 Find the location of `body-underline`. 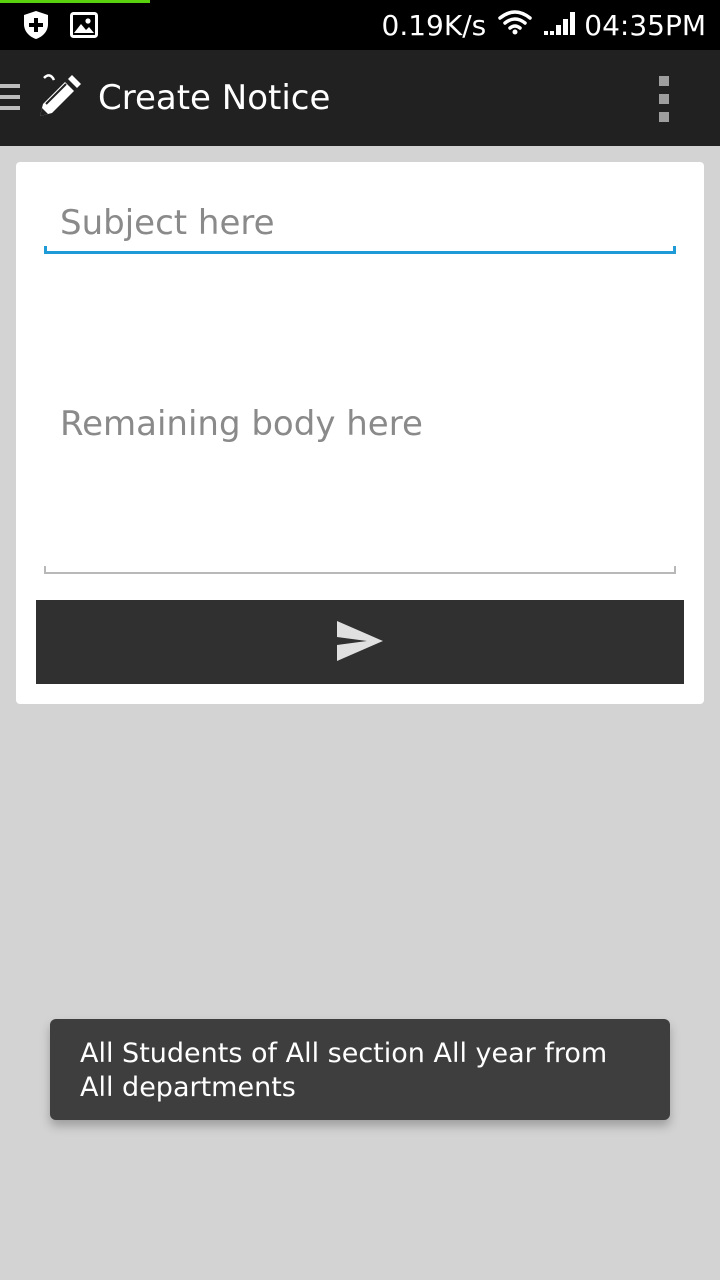

body-underline is located at coordinates (360, 570).